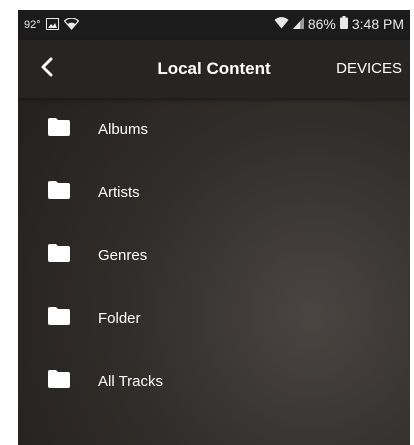  Describe the element at coordinates (214, 69) in the screenshot. I see `app-bar: Local Content DEVICES` at that location.